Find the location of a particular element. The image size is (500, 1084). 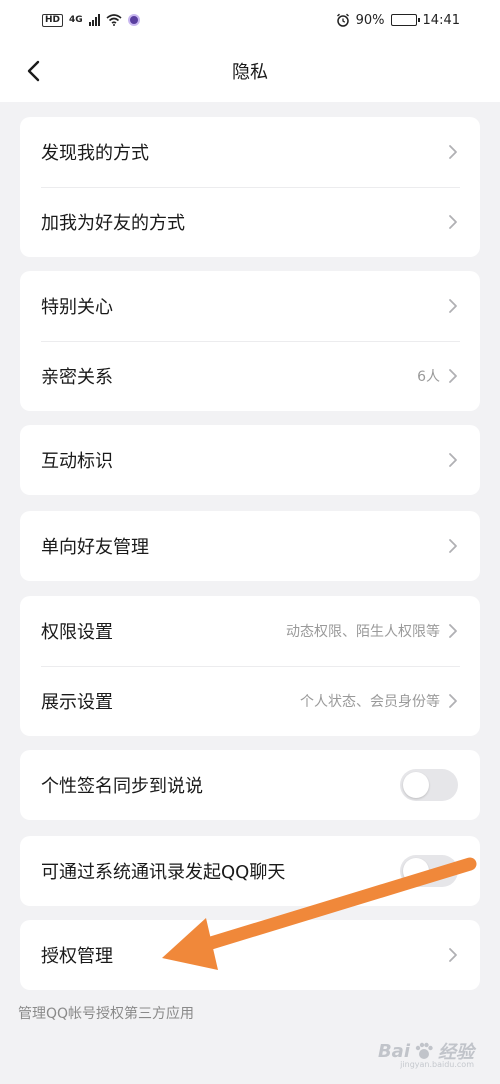

settings-row-label: 权限设置 is located at coordinates (77, 632).